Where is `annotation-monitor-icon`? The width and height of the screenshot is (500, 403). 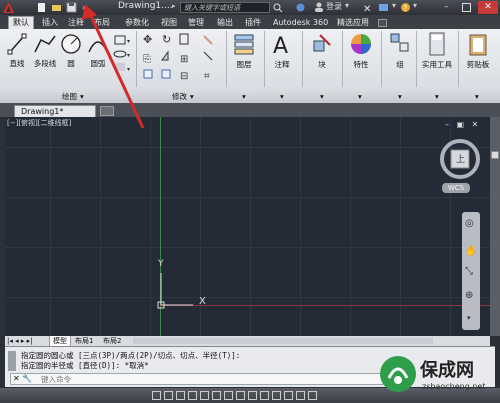
annotation-monitor-icon is located at coordinates (312, 395).